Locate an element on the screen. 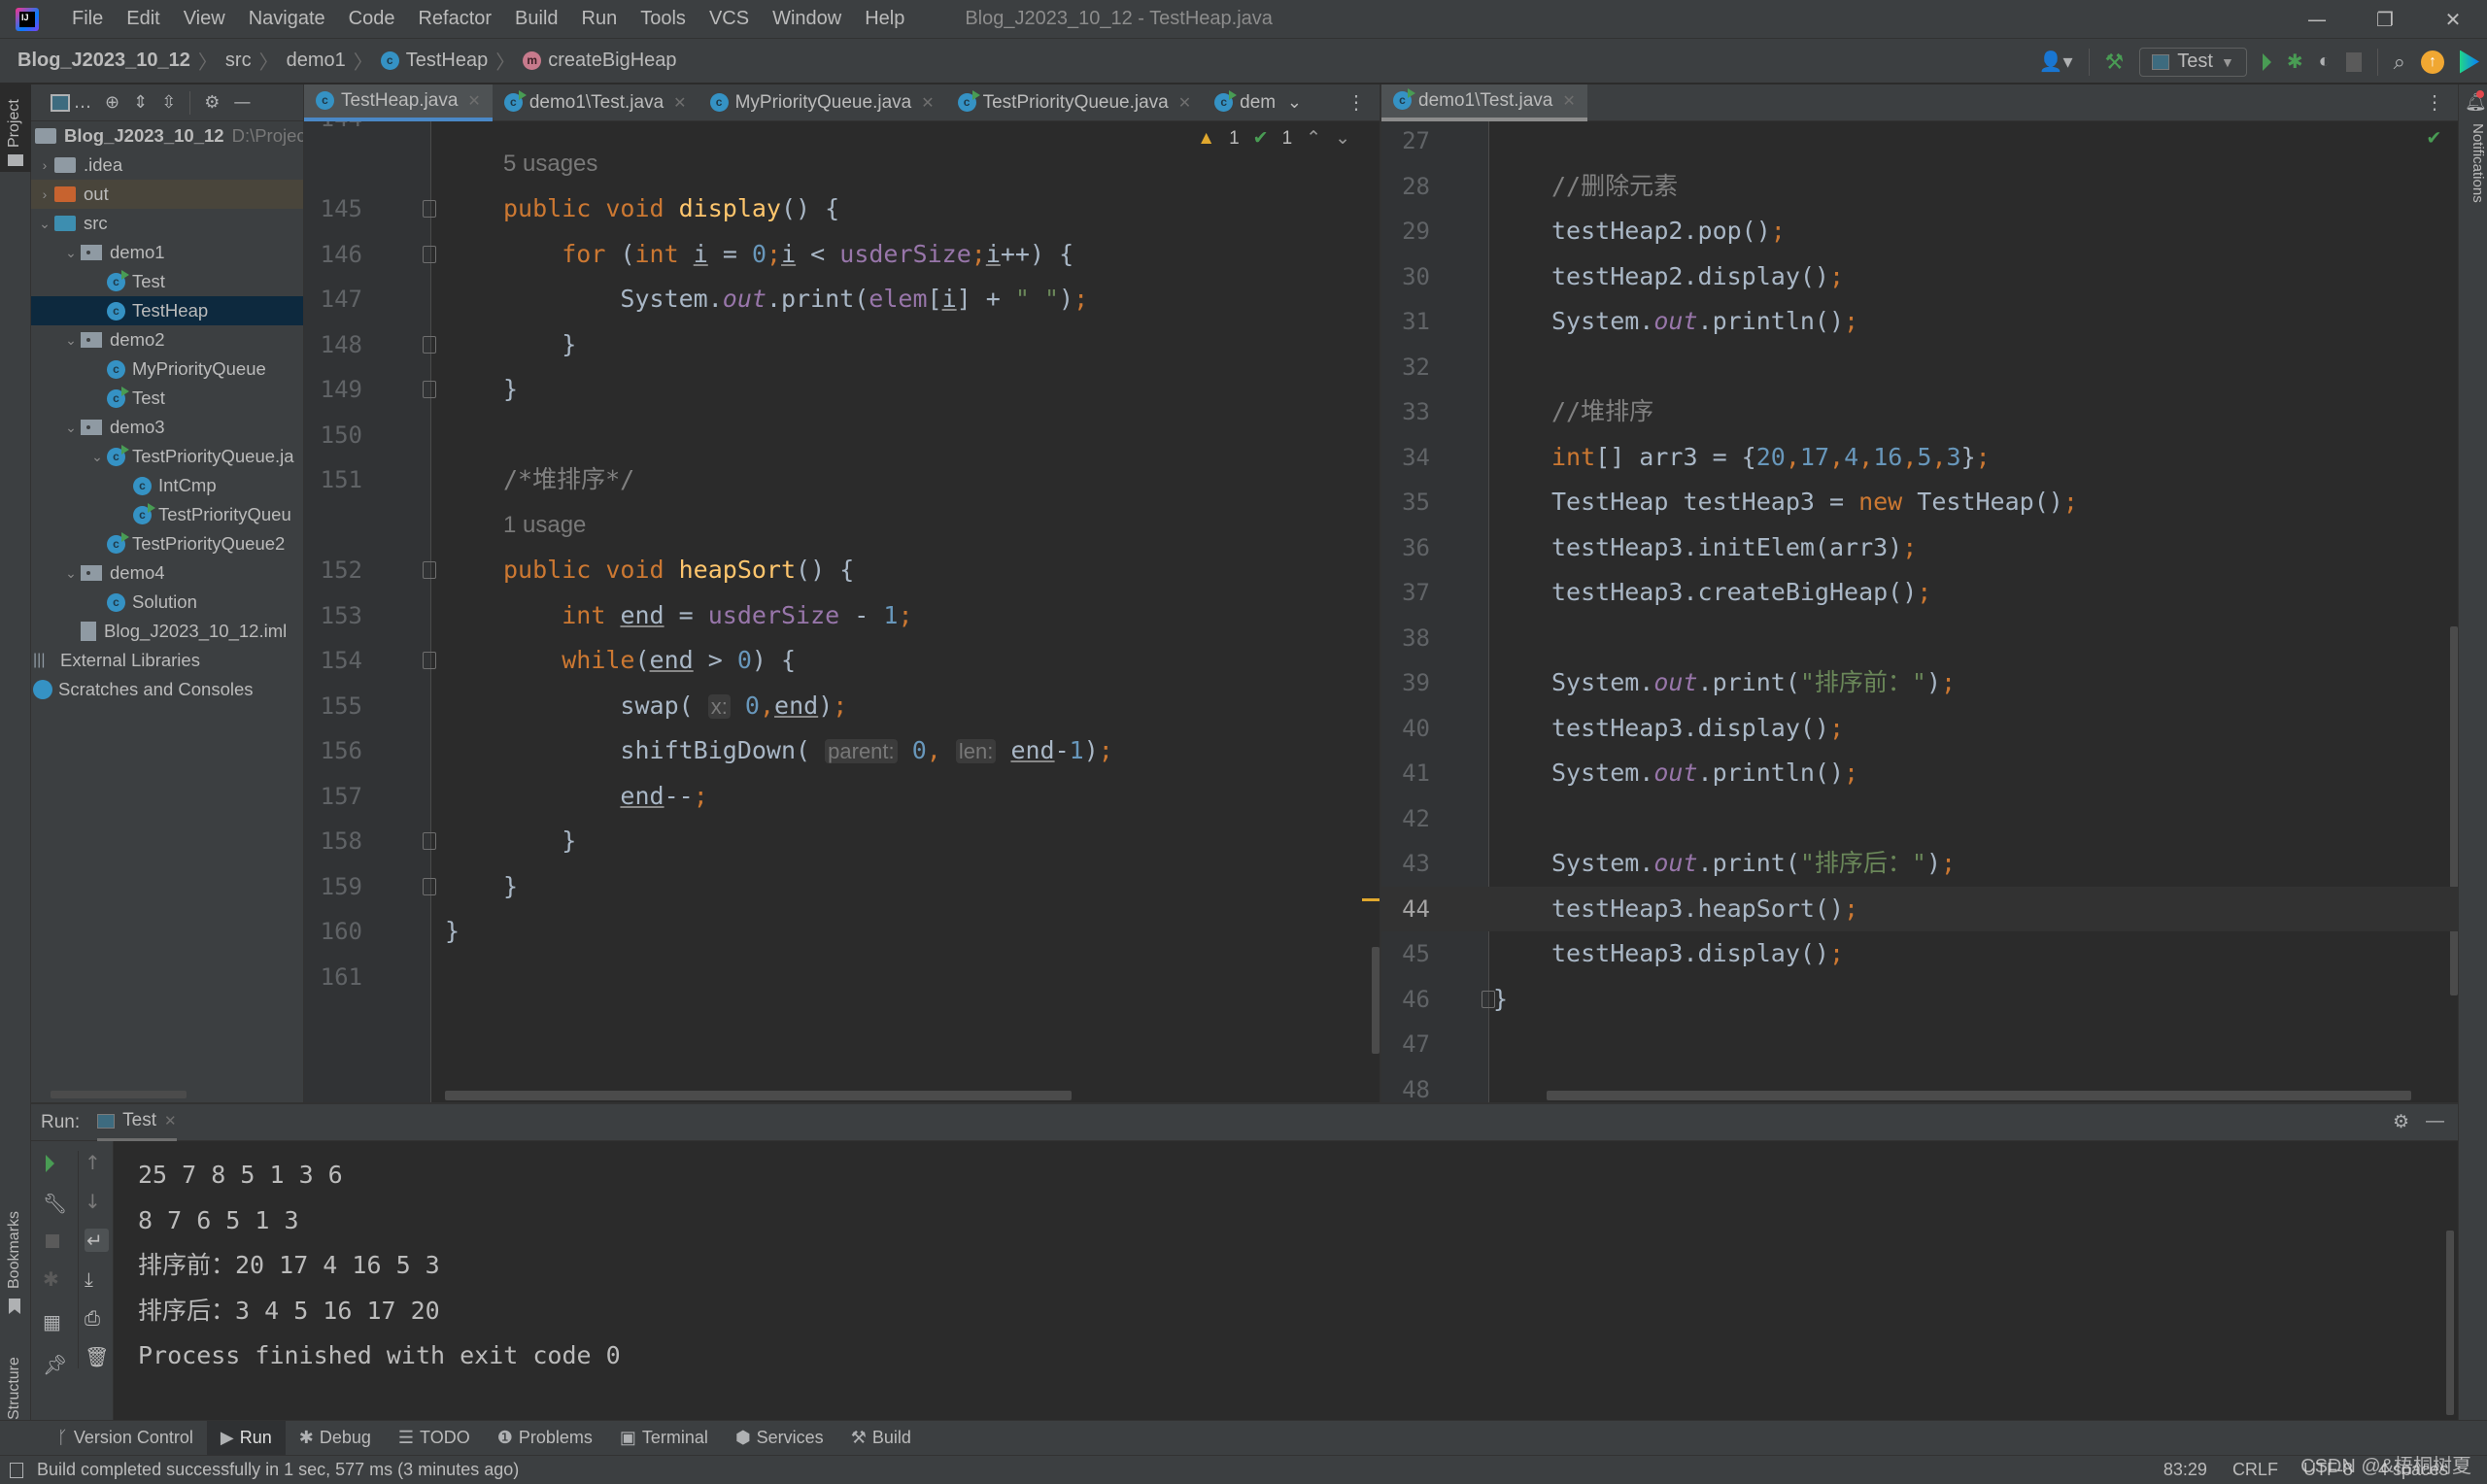 The image size is (2487, 1484). menu-vcs: VCS is located at coordinates (729, 19).